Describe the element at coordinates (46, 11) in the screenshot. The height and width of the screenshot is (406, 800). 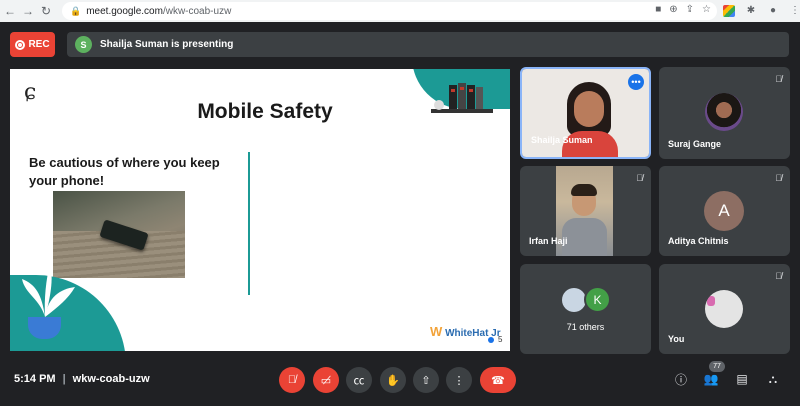
I see `reload-icon: ↻` at that location.